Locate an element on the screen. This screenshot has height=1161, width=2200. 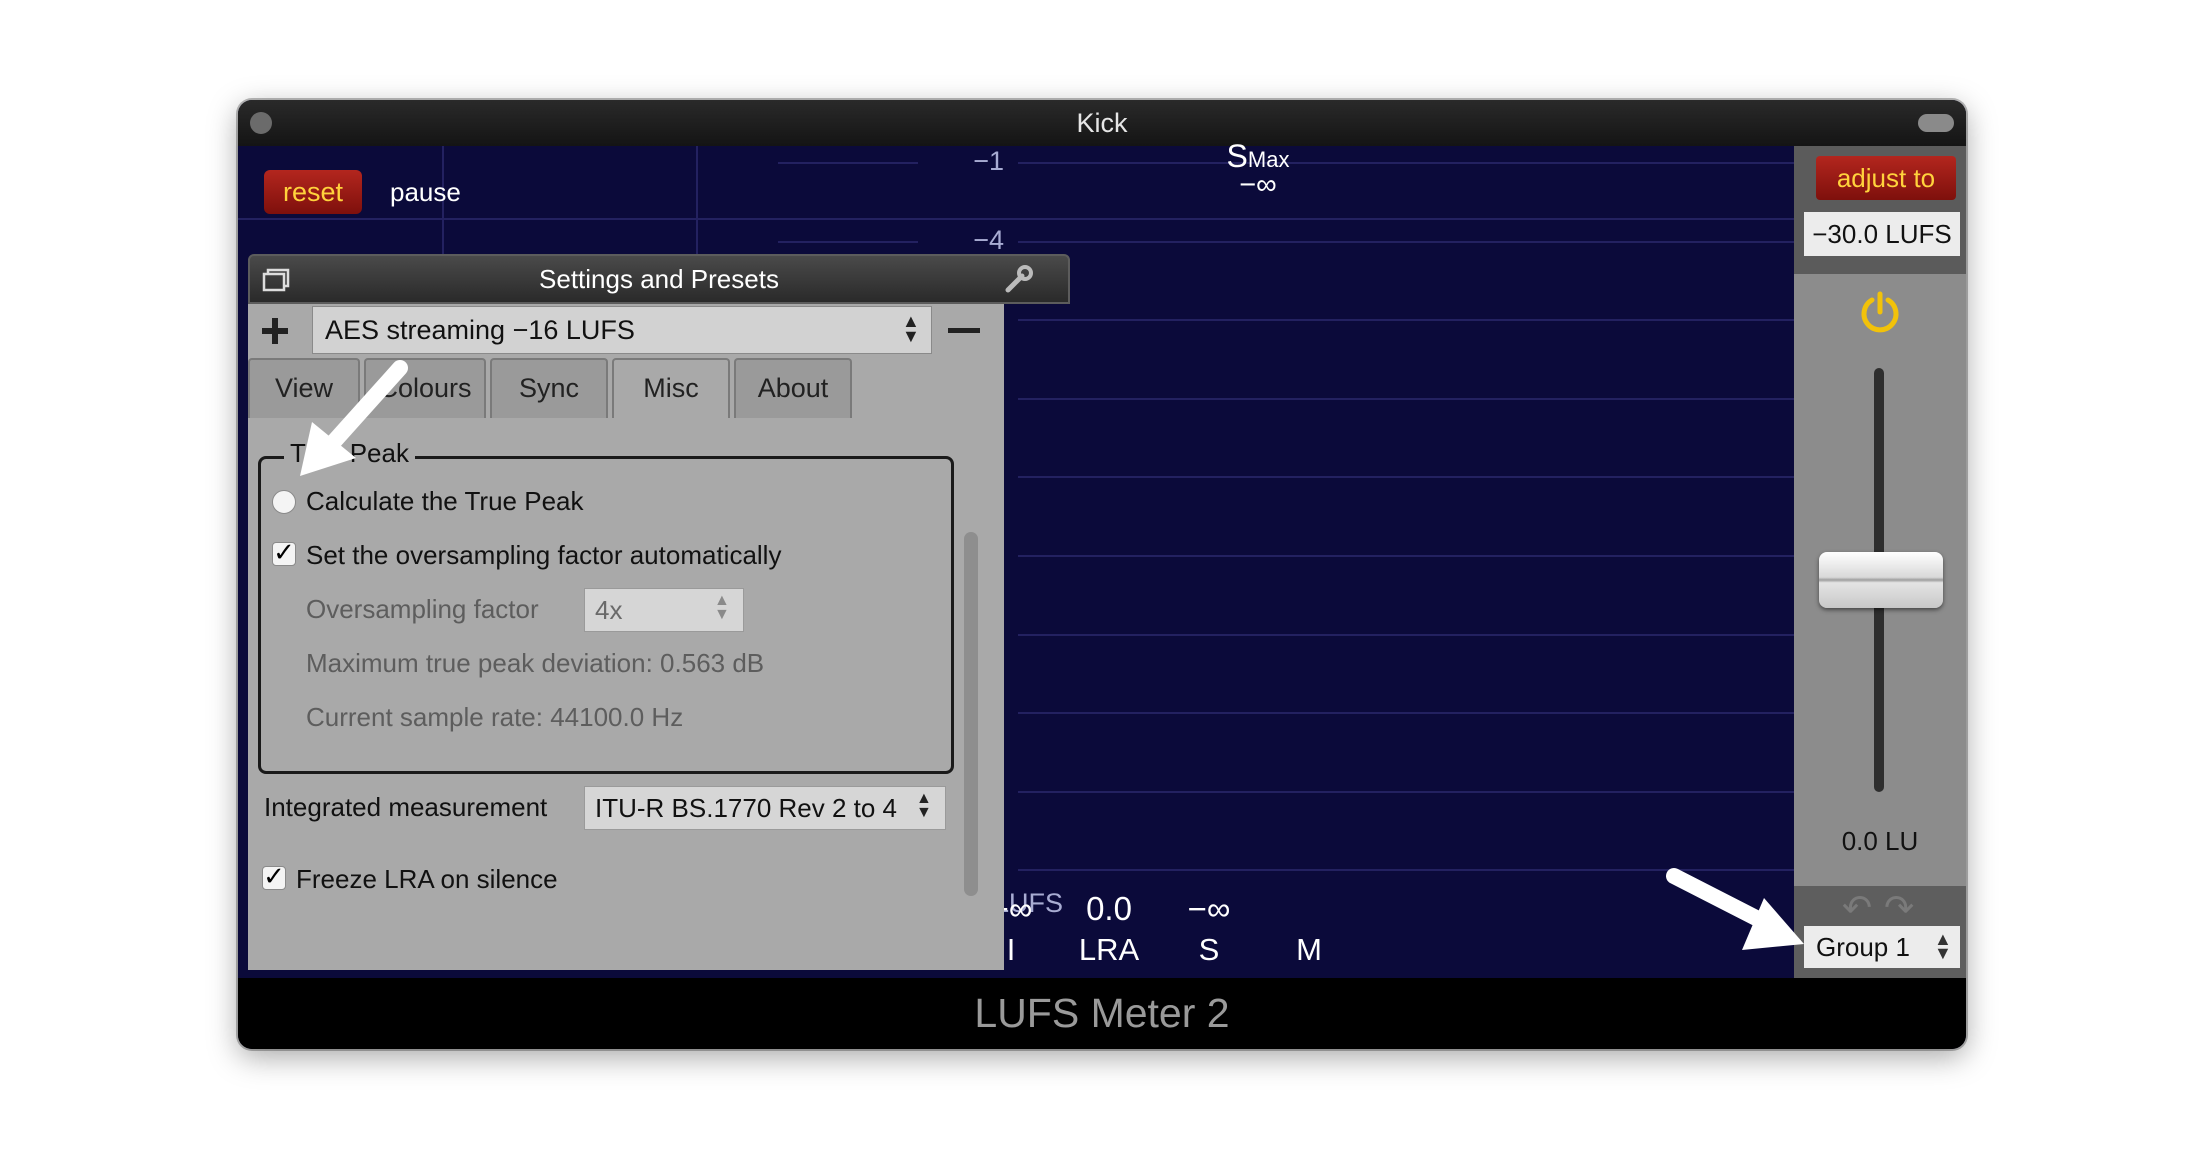
max-deviation-text: Maximum true peak deviation: 0.563 dB is located at coordinates (535, 663).